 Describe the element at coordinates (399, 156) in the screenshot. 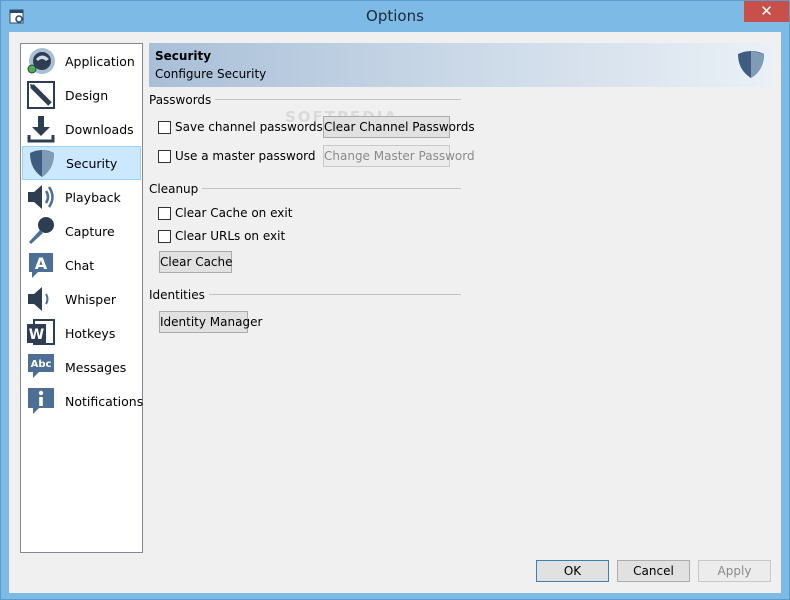

I see `change-master-password-button: Change Master Password` at that location.